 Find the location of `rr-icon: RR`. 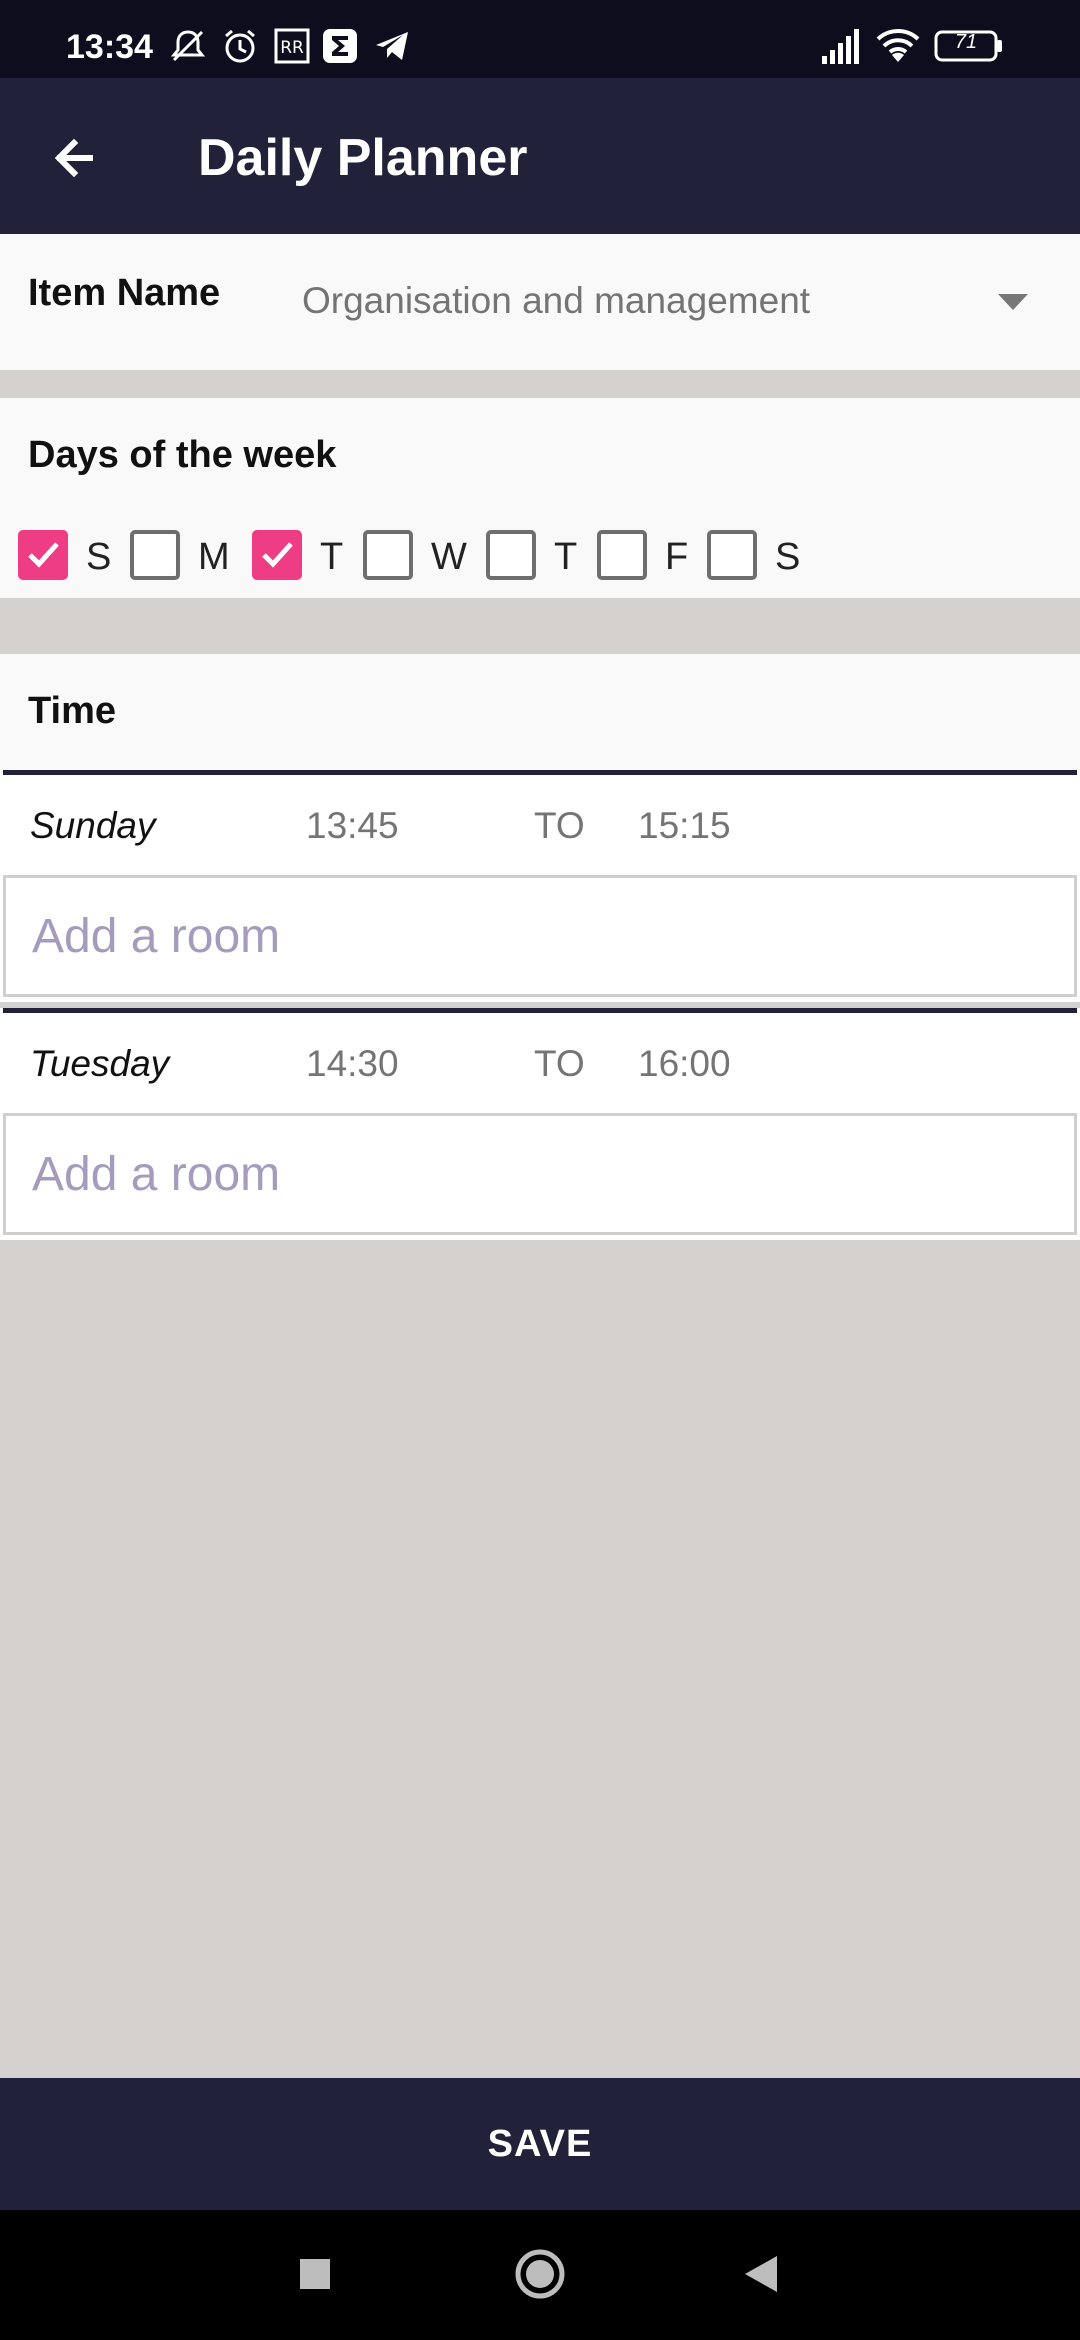

rr-icon: RR is located at coordinates (292, 46).